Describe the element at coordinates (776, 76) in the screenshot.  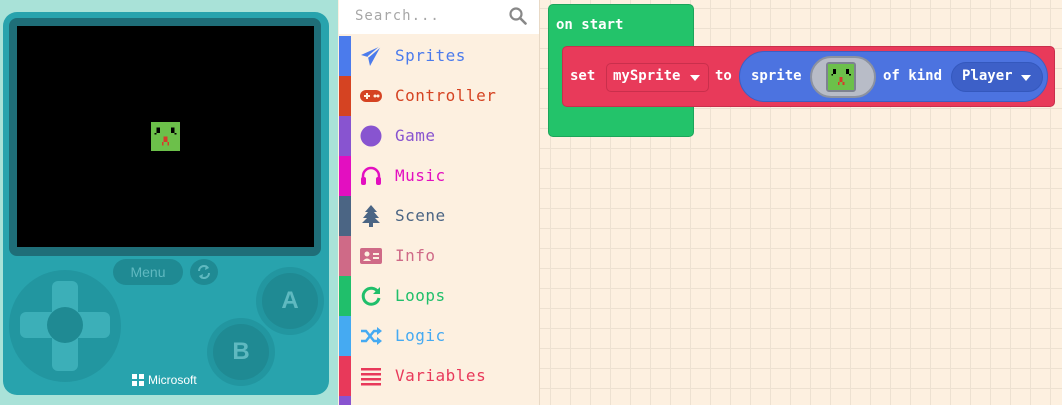
I see `sprite-label: sprite` at that location.